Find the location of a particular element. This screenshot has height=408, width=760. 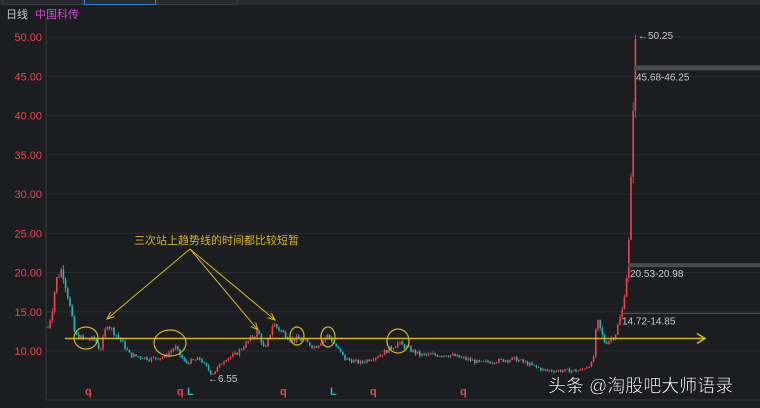

signal-marker: L is located at coordinates (333, 392).